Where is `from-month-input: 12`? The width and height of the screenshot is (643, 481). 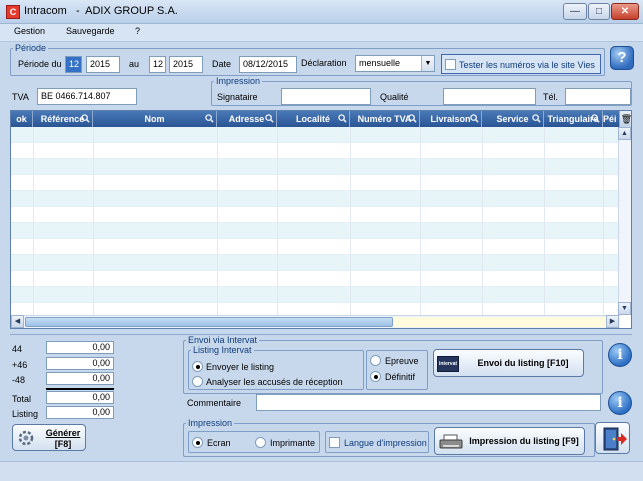 from-month-input: 12 is located at coordinates (73, 64).